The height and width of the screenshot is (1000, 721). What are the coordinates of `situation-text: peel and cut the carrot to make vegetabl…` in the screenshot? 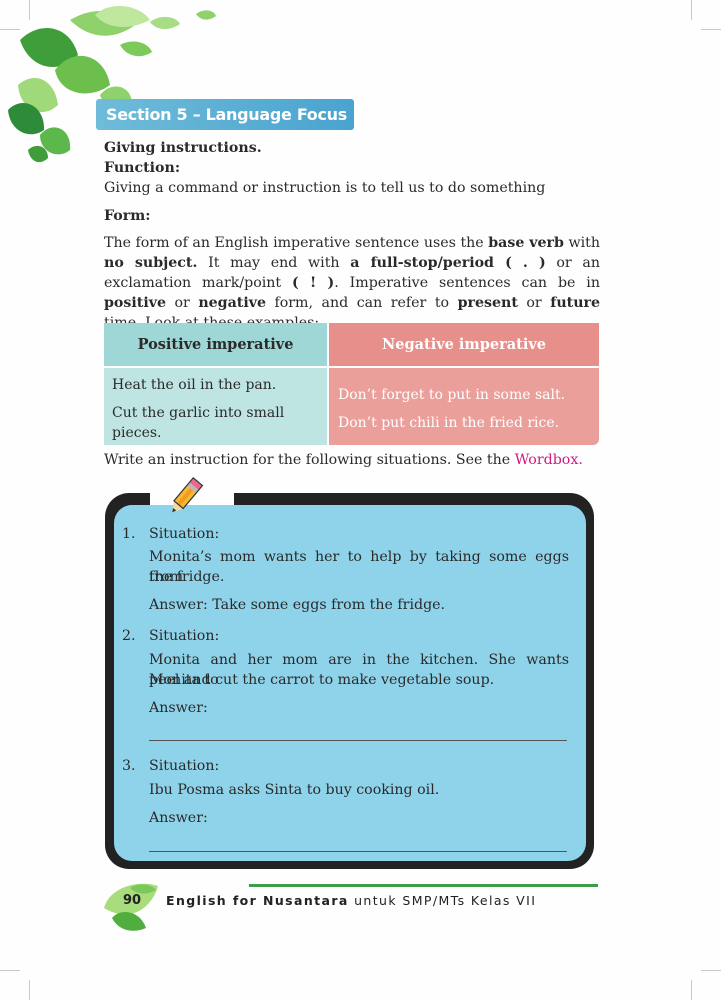 It's located at (322, 680).